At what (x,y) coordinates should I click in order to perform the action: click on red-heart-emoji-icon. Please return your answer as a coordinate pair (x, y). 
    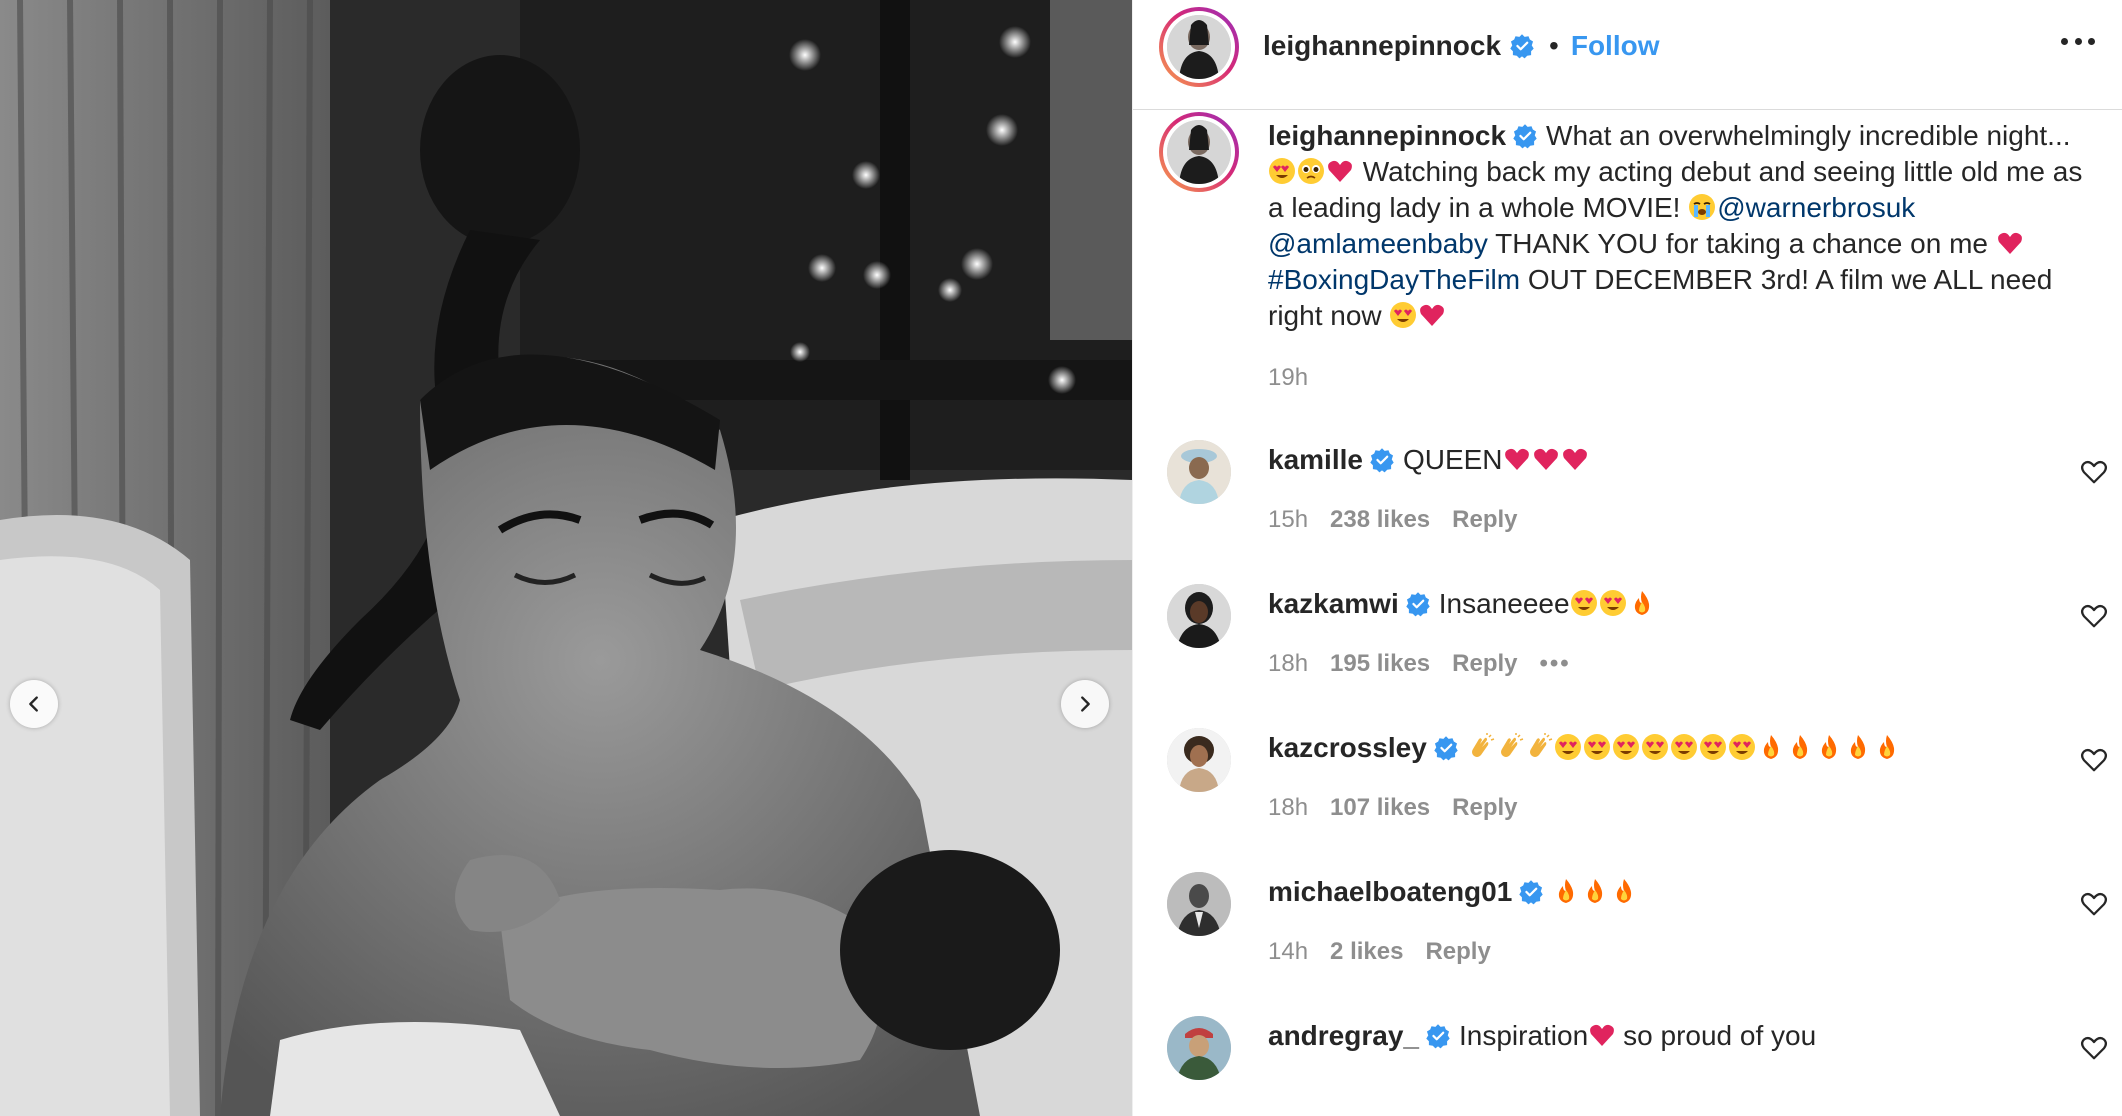
    Looking at the image, I should click on (2009, 243).